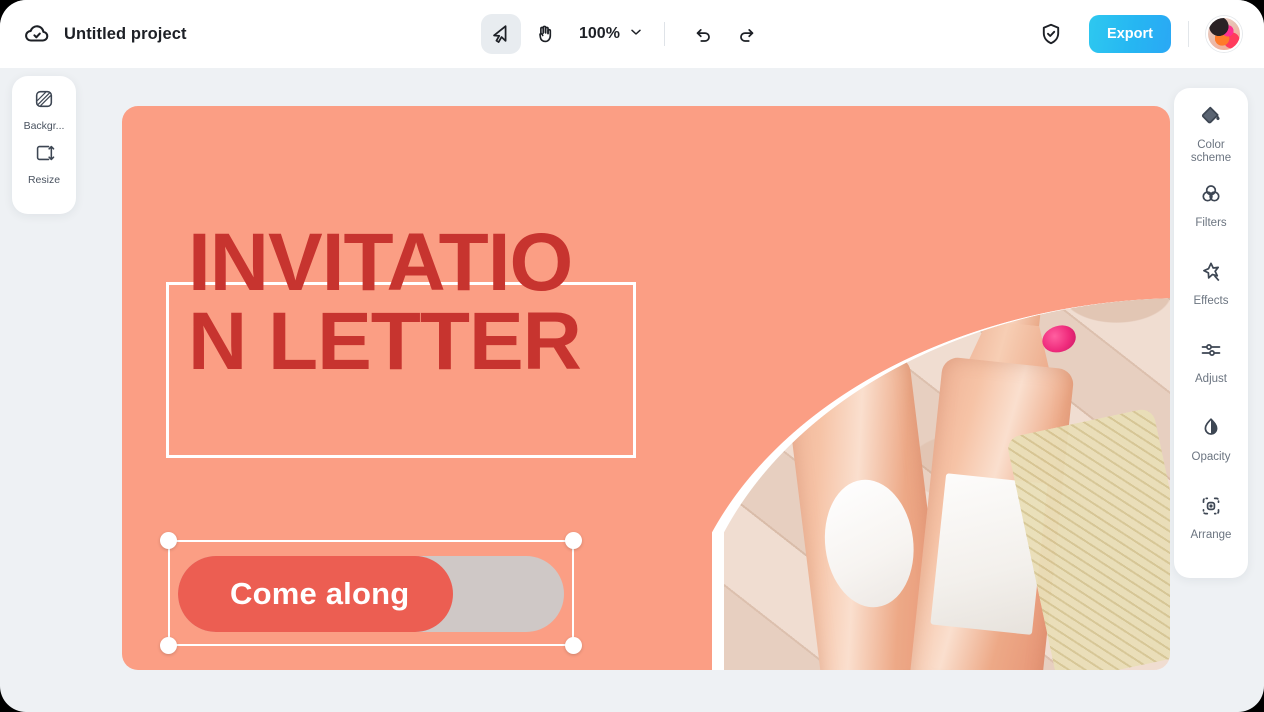  I want to click on select-tool, so click(501, 34).